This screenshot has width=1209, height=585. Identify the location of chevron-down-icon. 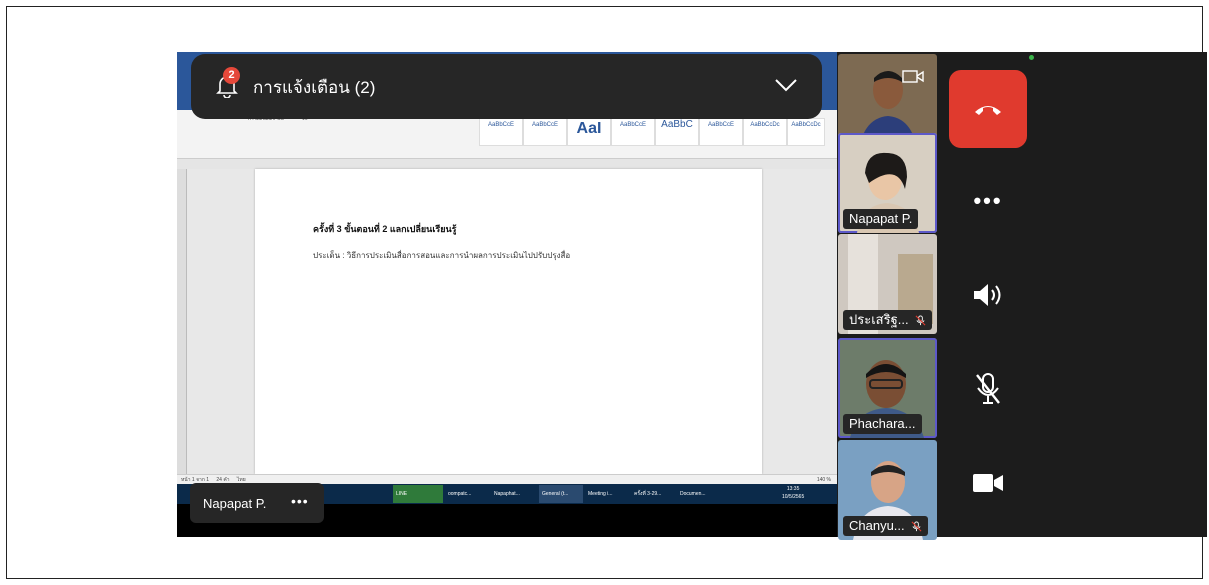
(786, 85).